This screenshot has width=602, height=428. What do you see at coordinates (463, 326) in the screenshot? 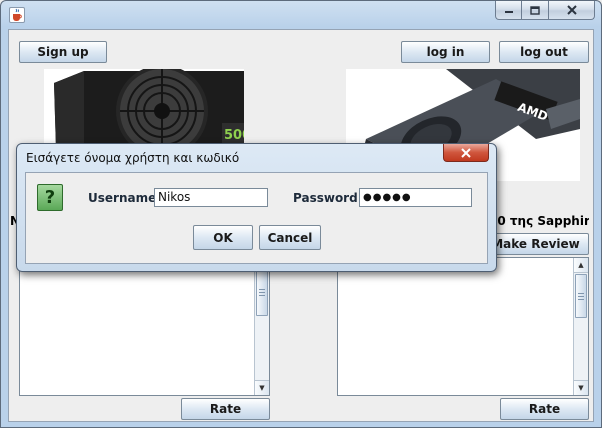
I see `right-review-area: ▲ ▼` at bounding box center [463, 326].